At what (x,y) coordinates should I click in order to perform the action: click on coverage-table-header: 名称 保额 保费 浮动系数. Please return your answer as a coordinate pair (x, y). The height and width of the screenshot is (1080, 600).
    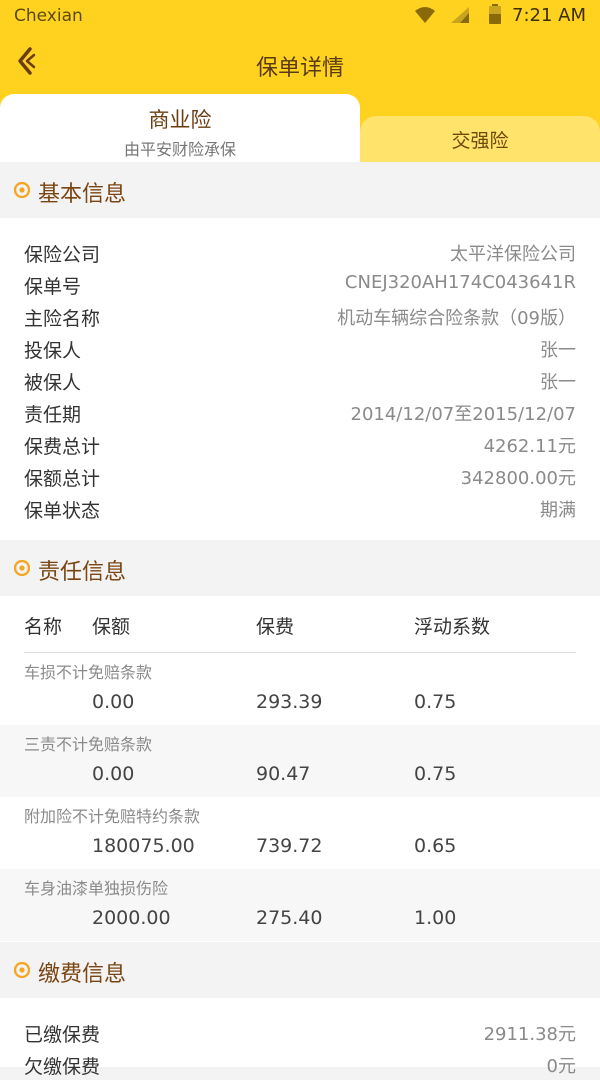
    Looking at the image, I should click on (300, 624).